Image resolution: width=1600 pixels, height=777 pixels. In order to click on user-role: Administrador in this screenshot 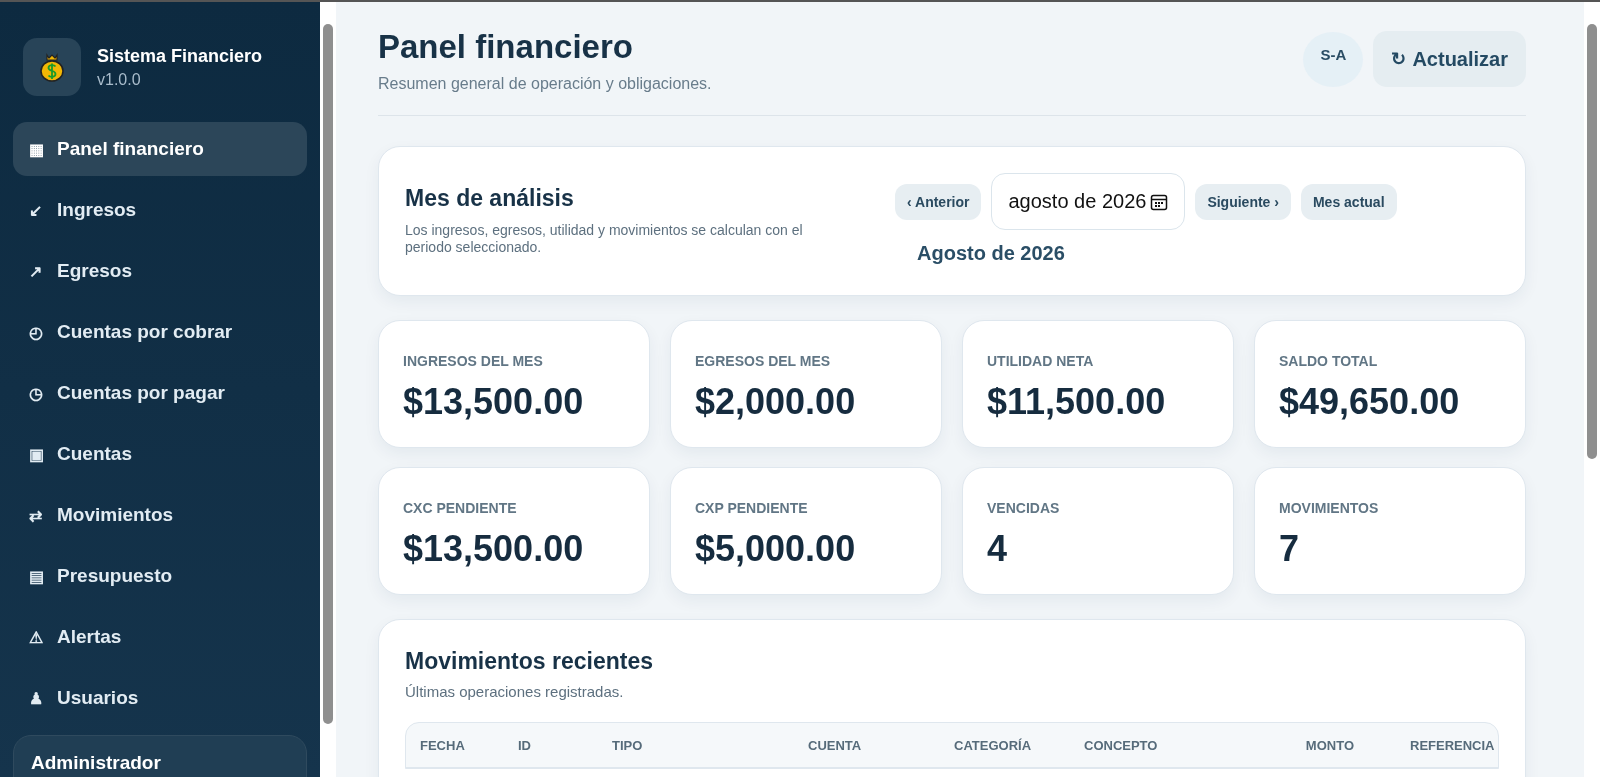, I will do `click(96, 762)`.